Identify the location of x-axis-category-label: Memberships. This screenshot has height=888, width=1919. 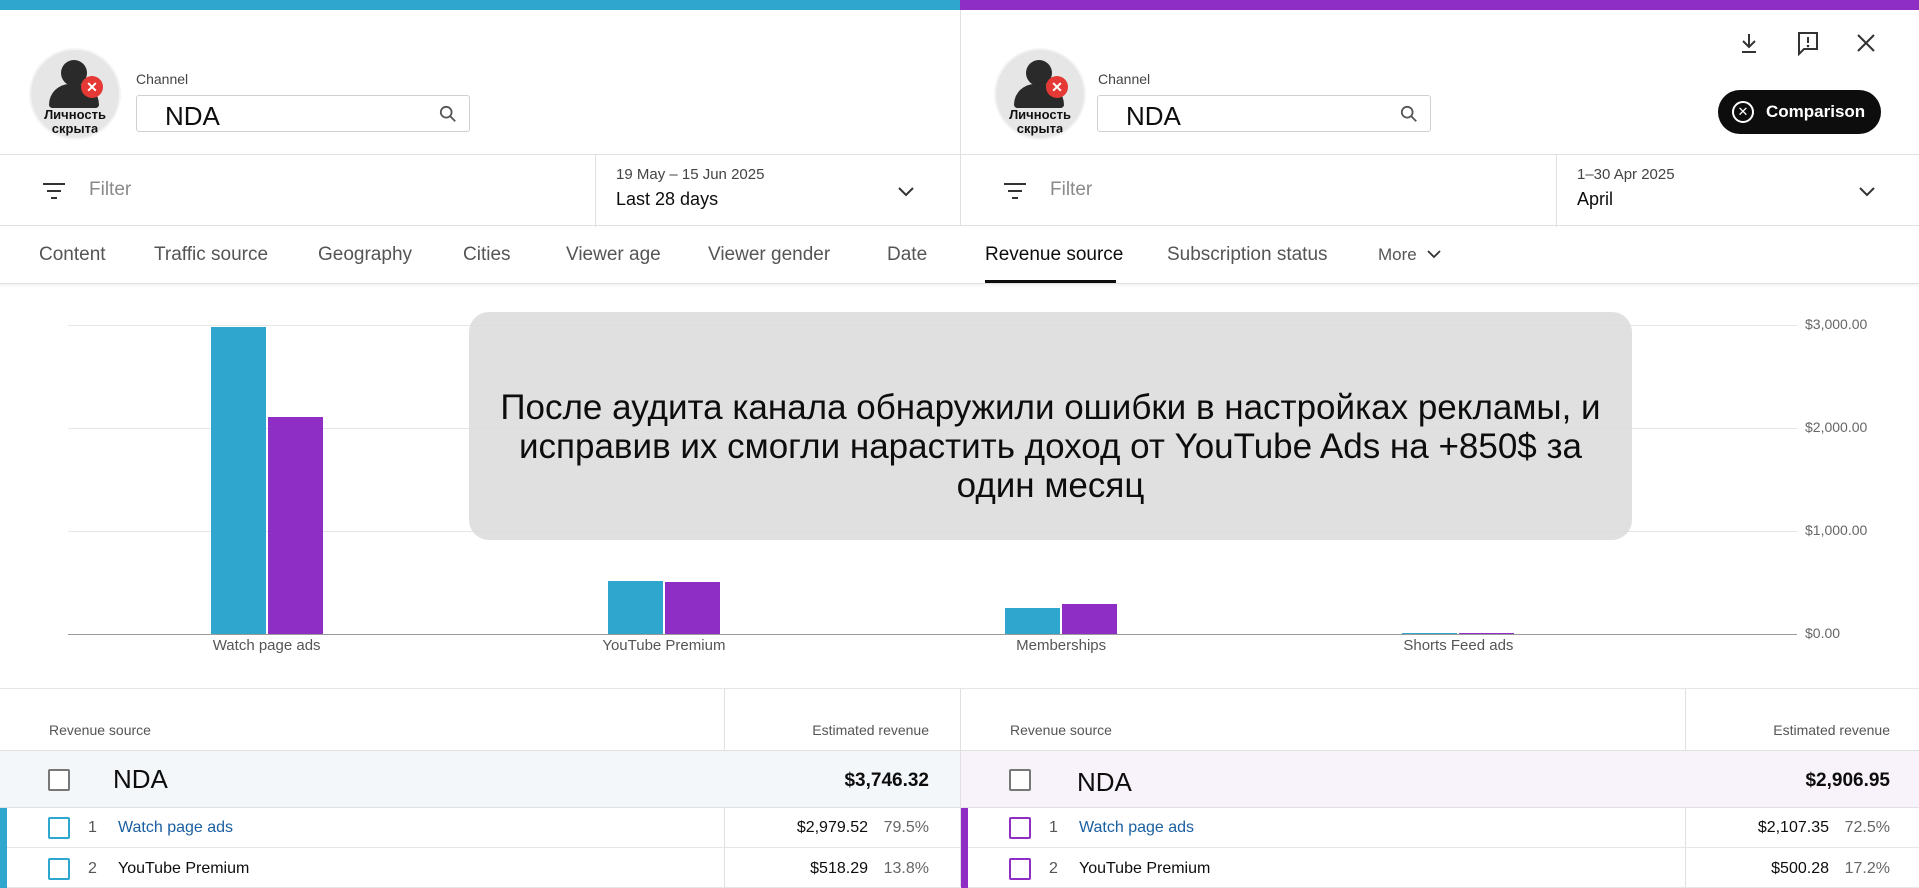
(1061, 645).